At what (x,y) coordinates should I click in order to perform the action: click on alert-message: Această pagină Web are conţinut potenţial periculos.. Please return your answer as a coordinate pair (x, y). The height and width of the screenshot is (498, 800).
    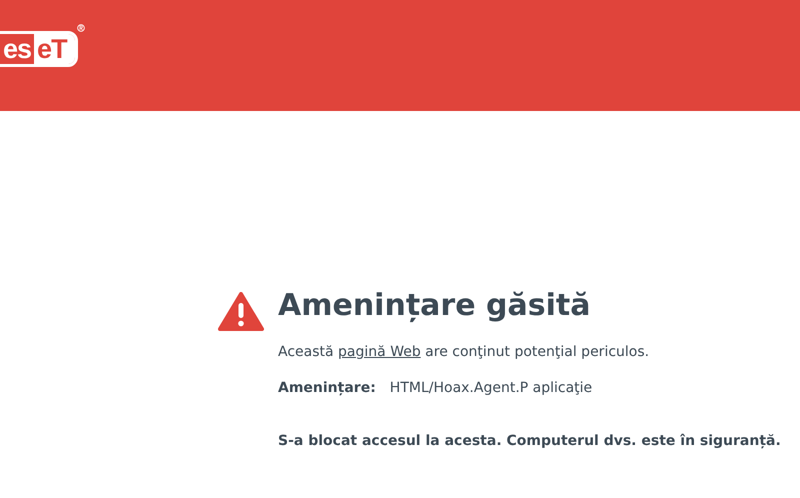
    Looking at the image, I should click on (464, 352).